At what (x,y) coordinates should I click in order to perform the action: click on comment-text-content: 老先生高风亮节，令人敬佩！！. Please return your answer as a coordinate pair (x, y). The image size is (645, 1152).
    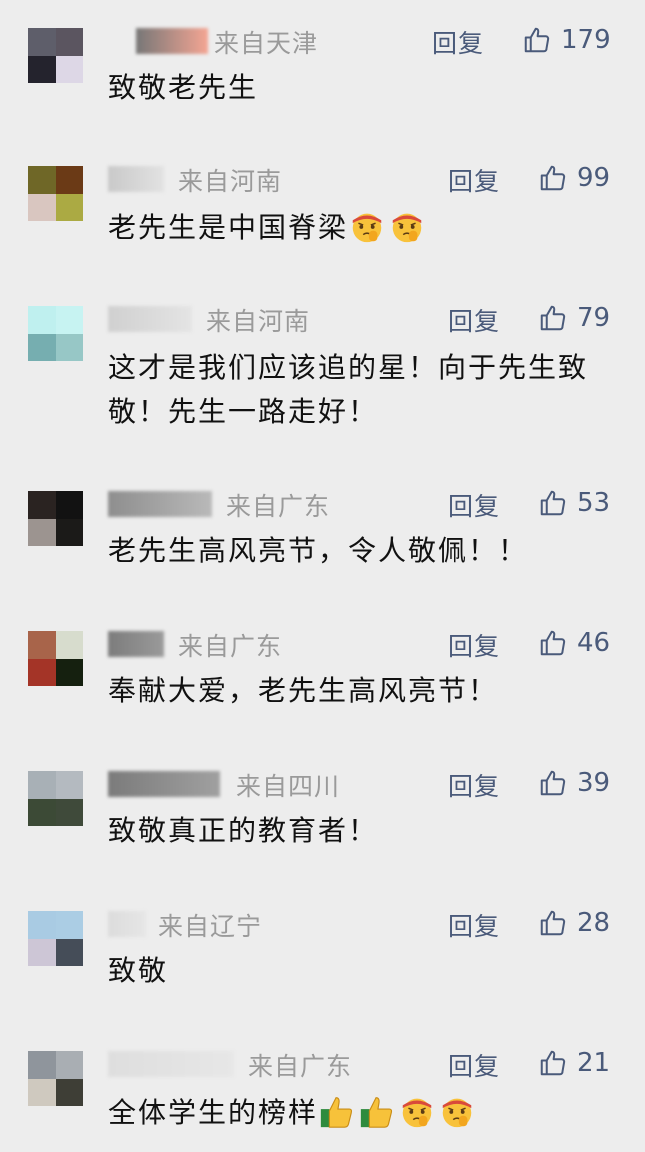
    Looking at the image, I should click on (318, 550).